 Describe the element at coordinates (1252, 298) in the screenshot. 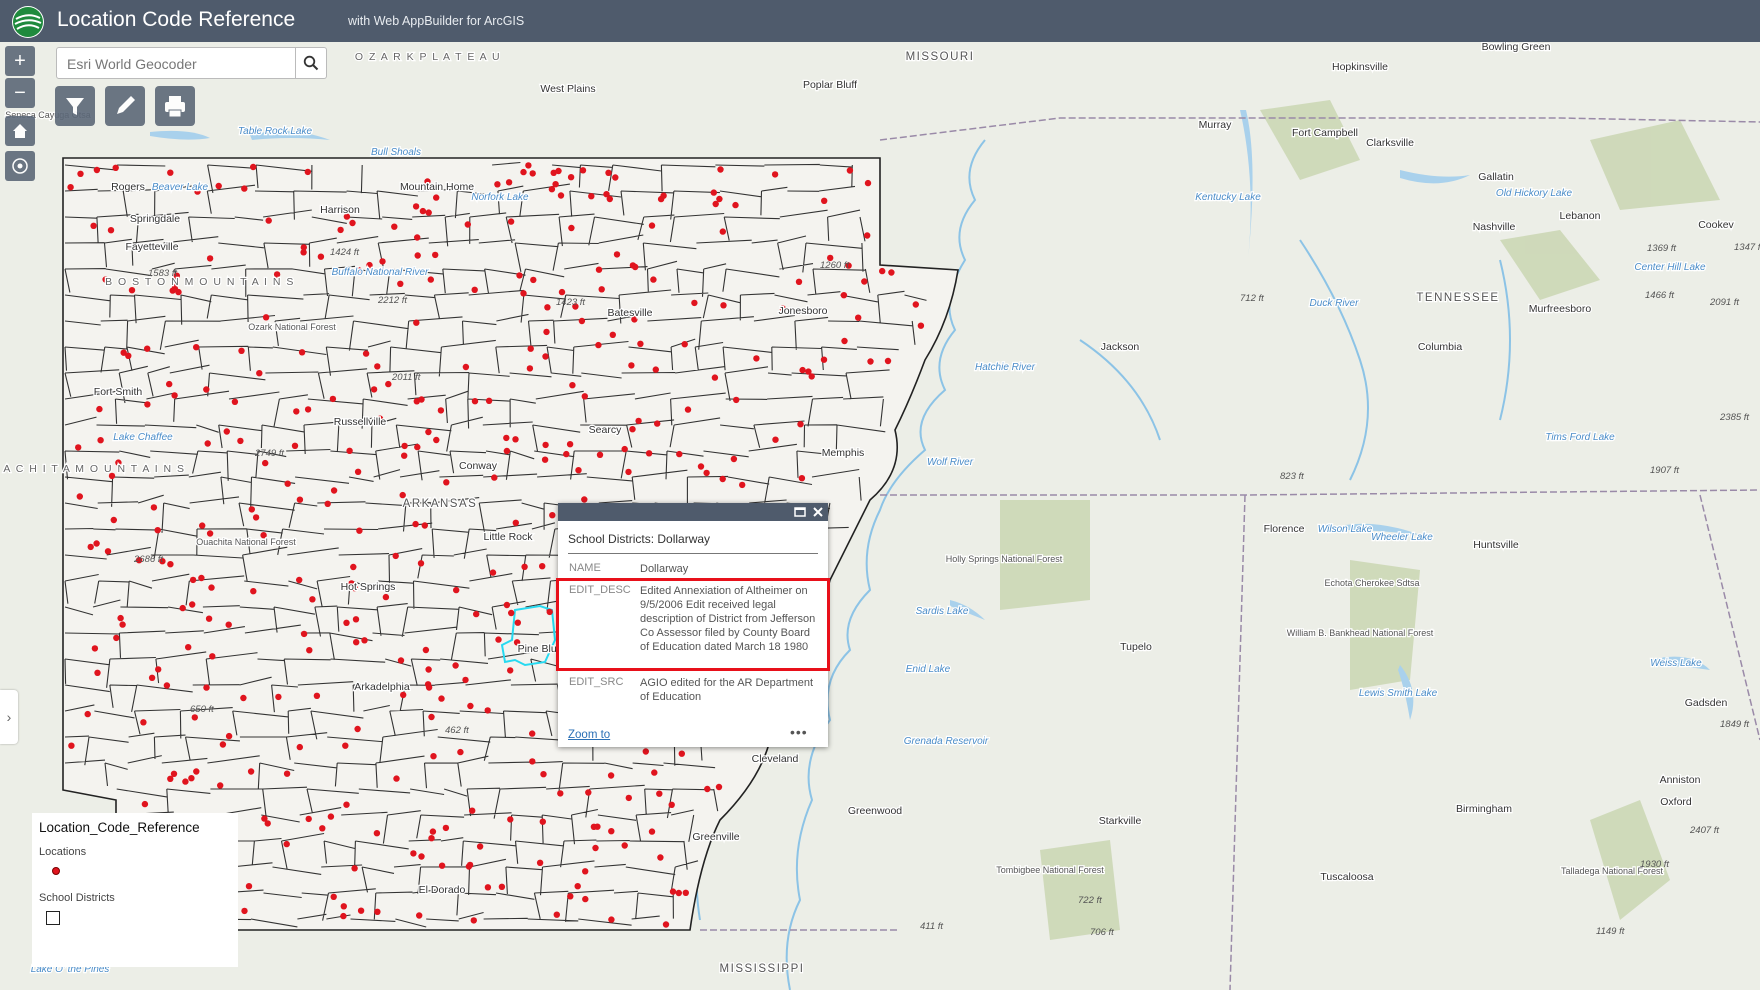

I see `elevation-label: 712 ft` at that location.